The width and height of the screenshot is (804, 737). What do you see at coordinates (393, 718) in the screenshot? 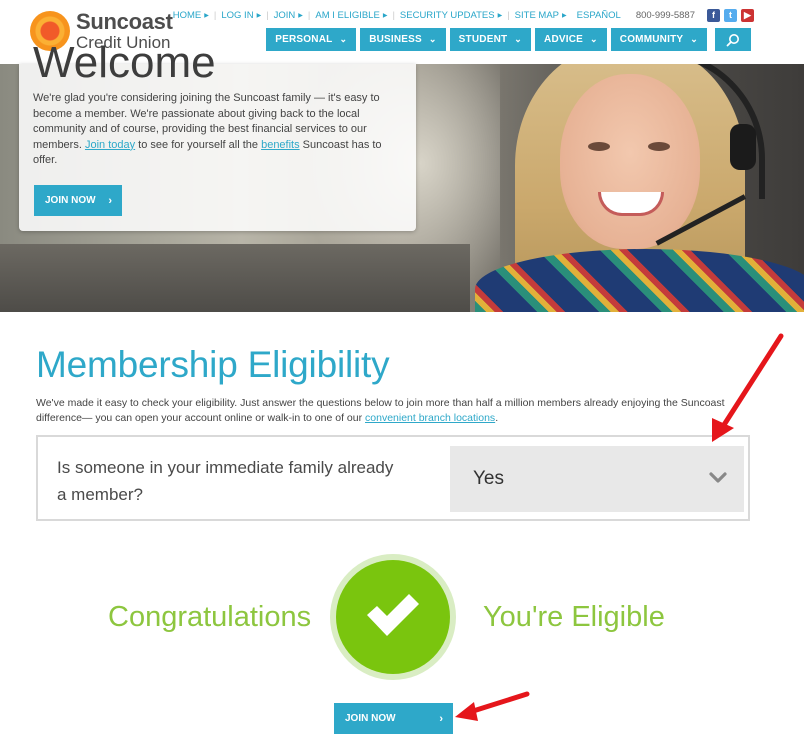
I see `join-now-button: JOIN NOW ›` at bounding box center [393, 718].